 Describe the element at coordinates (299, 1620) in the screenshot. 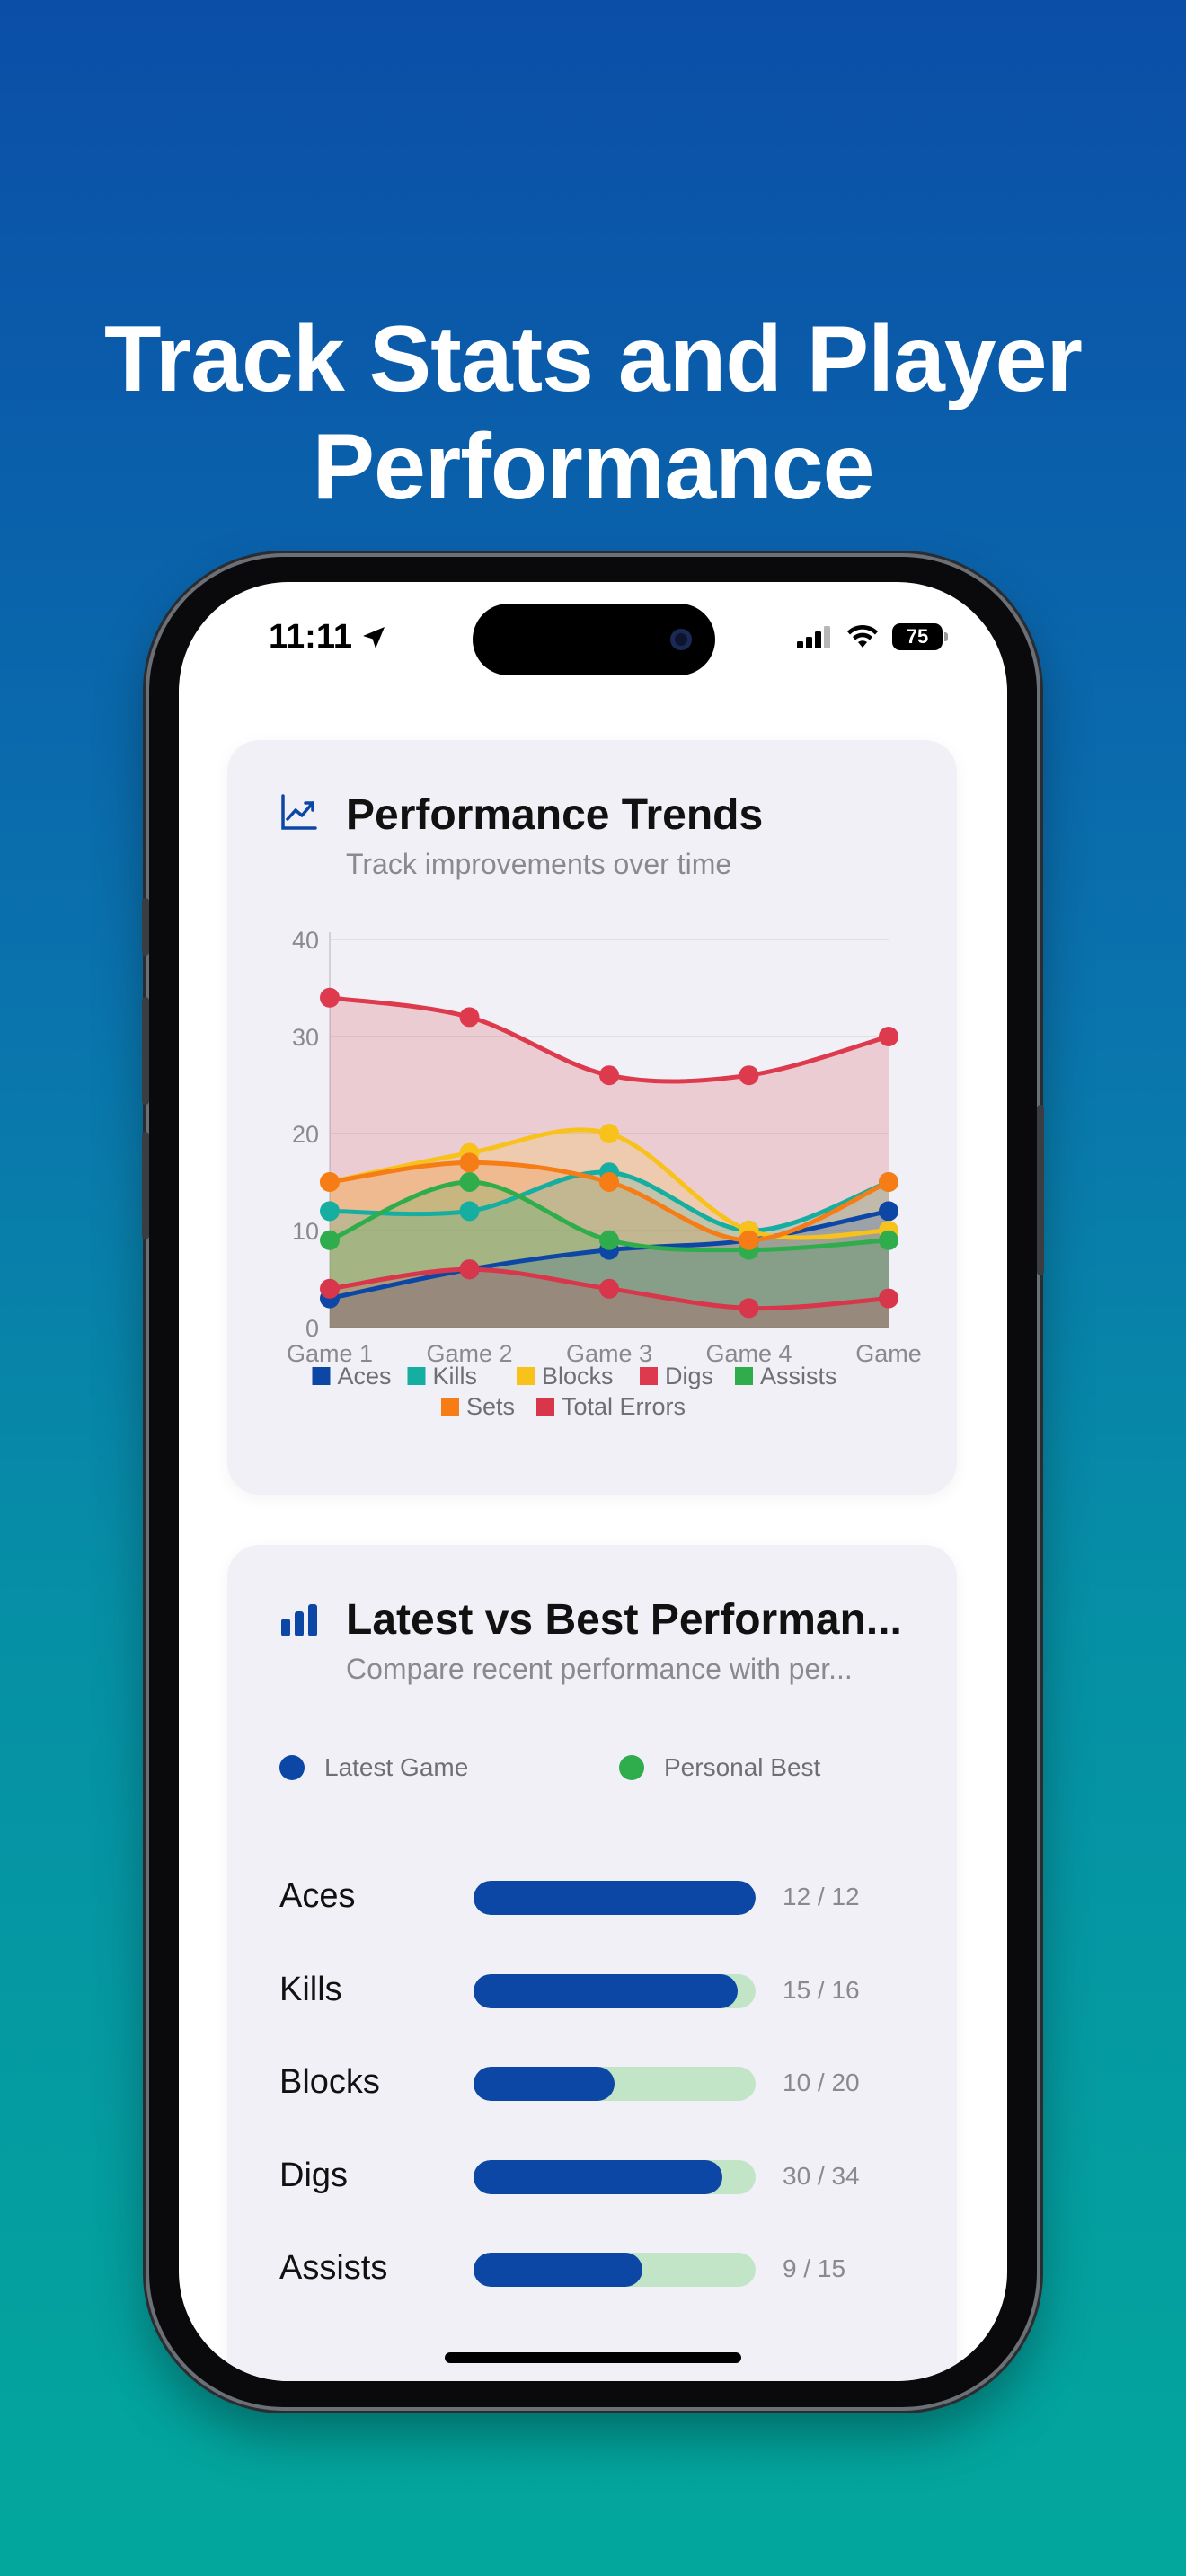

I see `bar-chart-icon` at that location.